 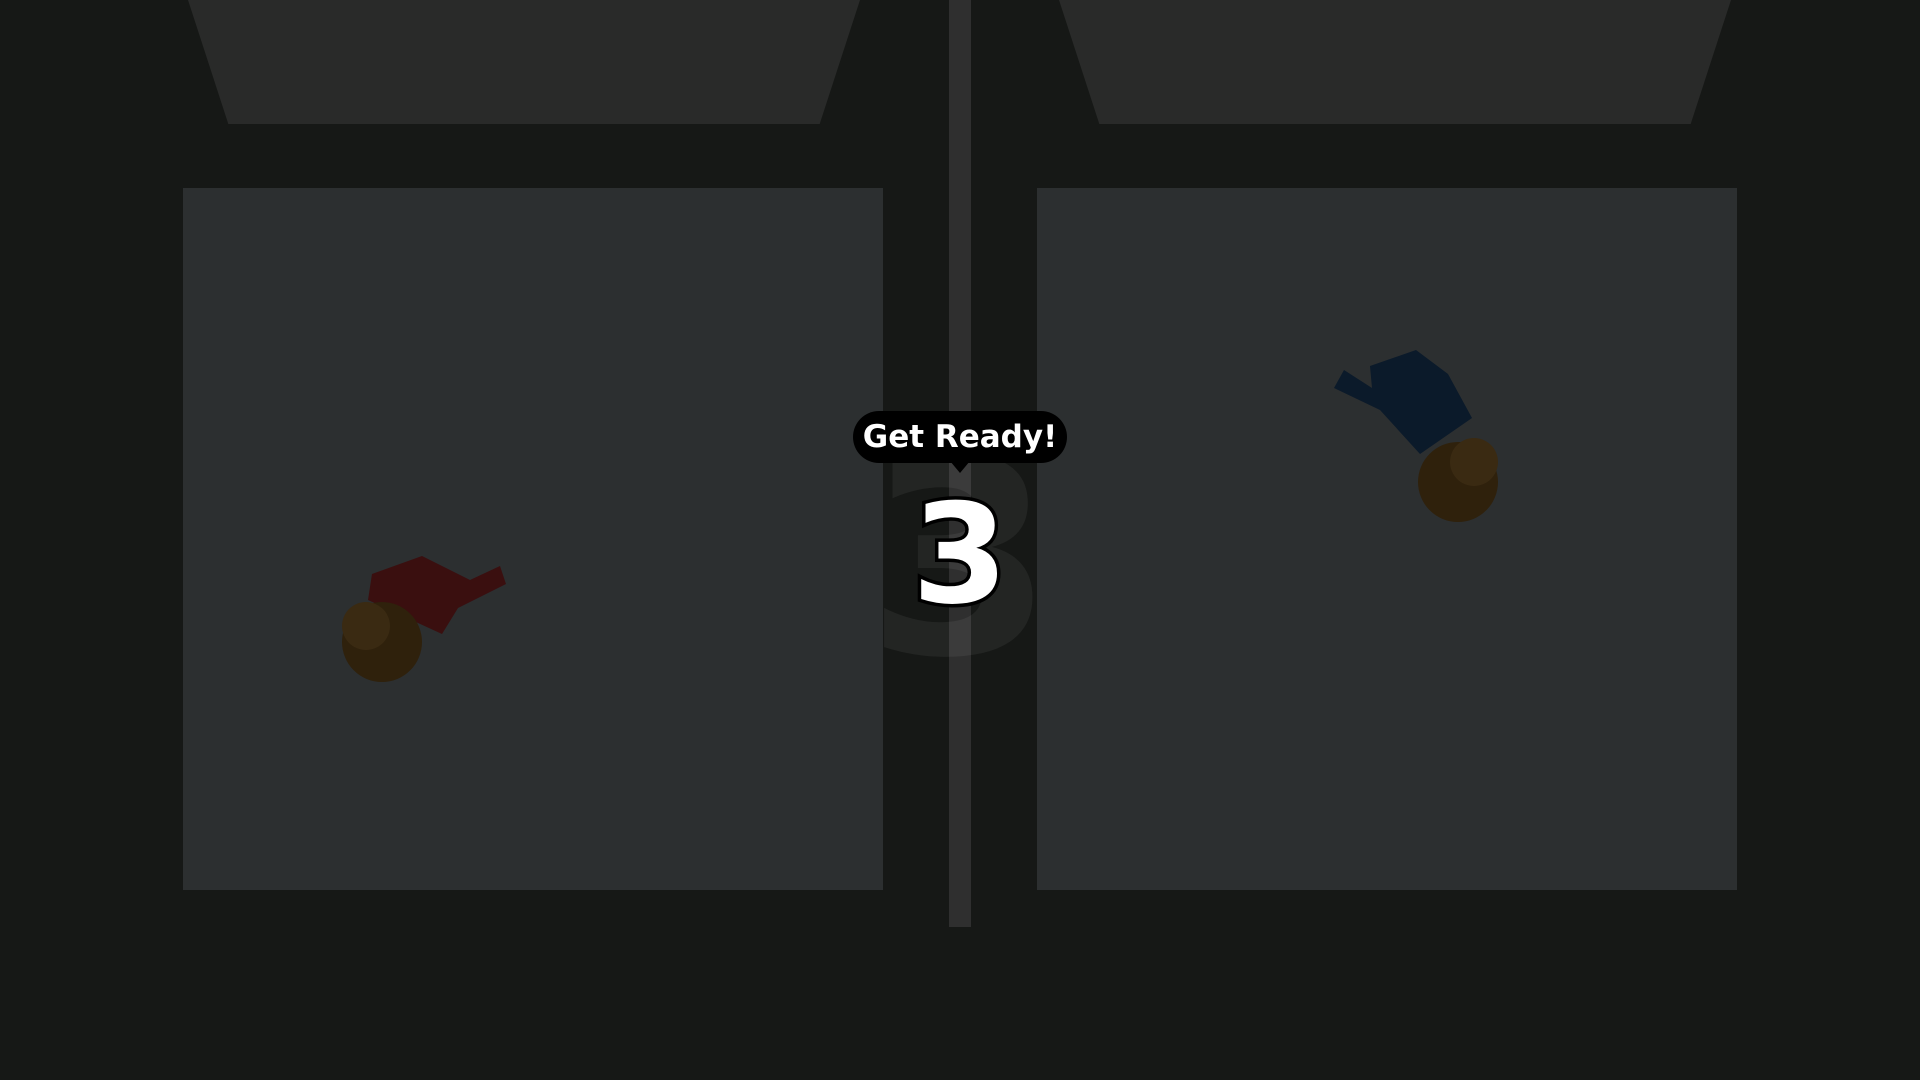 I want to click on get-ready-pointer, so click(x=960, y=467).